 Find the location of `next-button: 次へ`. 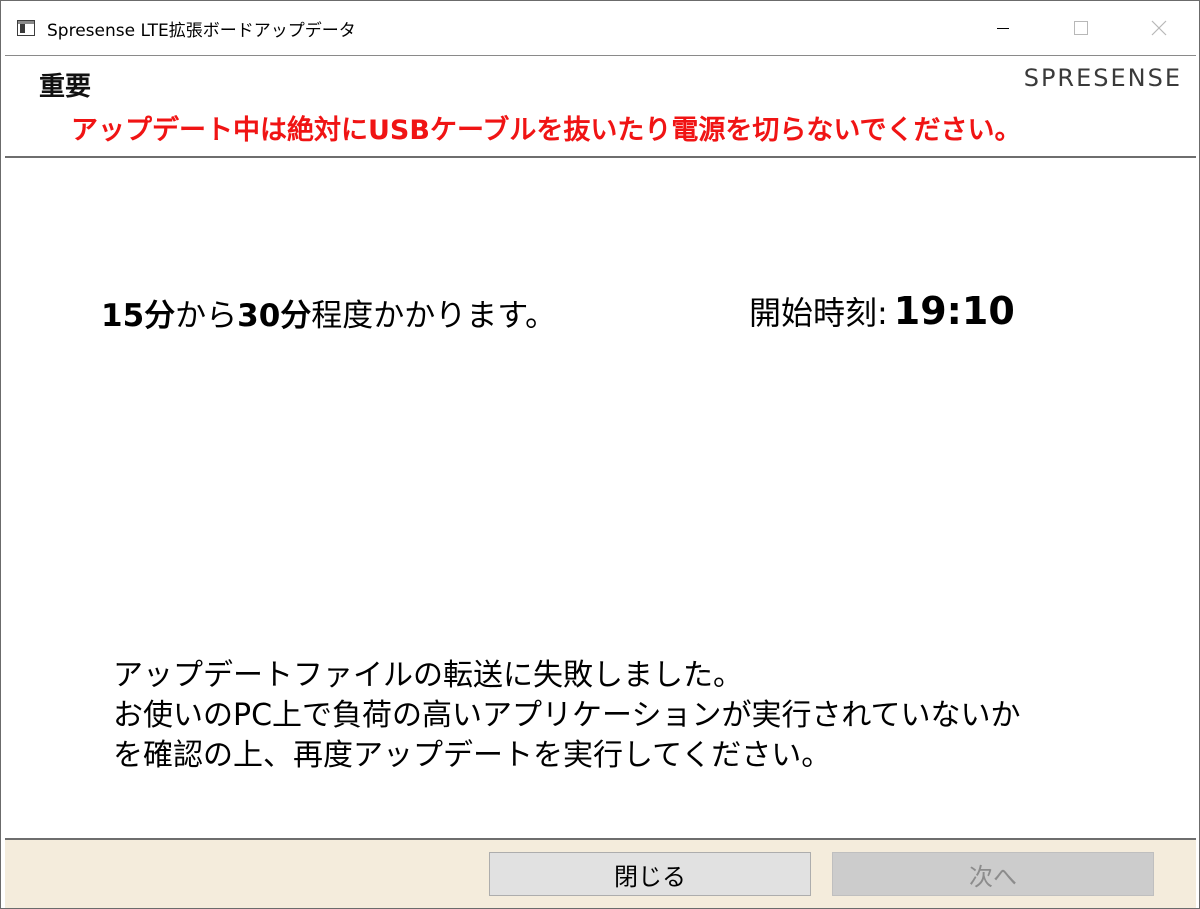

next-button: 次へ is located at coordinates (993, 874).